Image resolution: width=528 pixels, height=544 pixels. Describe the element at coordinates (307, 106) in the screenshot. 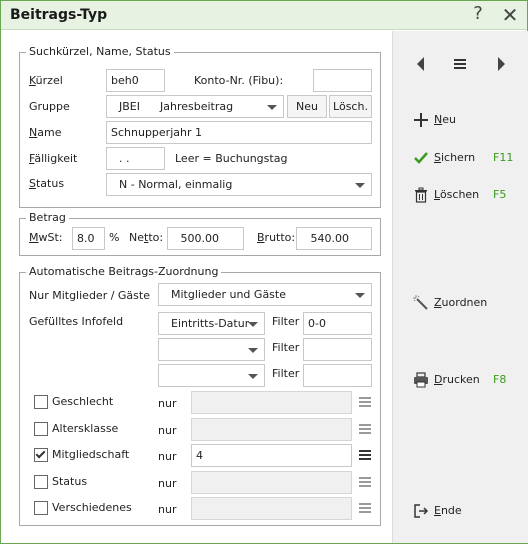

I see `gruppe-neu-button: Neu` at that location.